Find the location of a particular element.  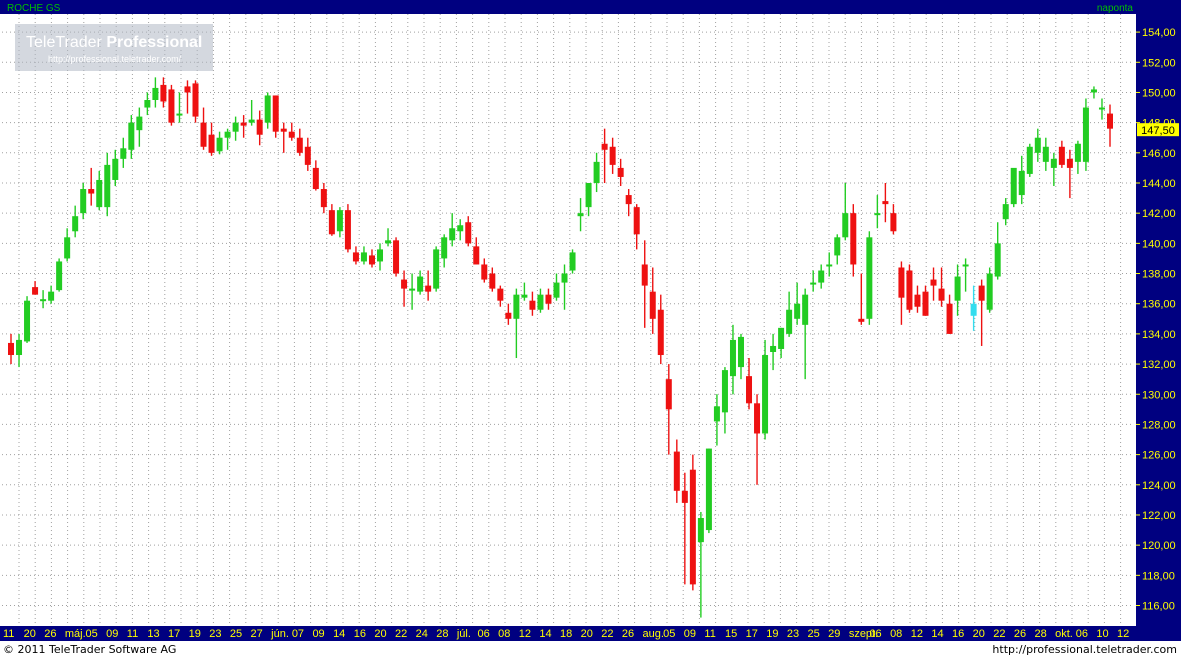

date-tick-label: 16 is located at coordinates (360, 634).